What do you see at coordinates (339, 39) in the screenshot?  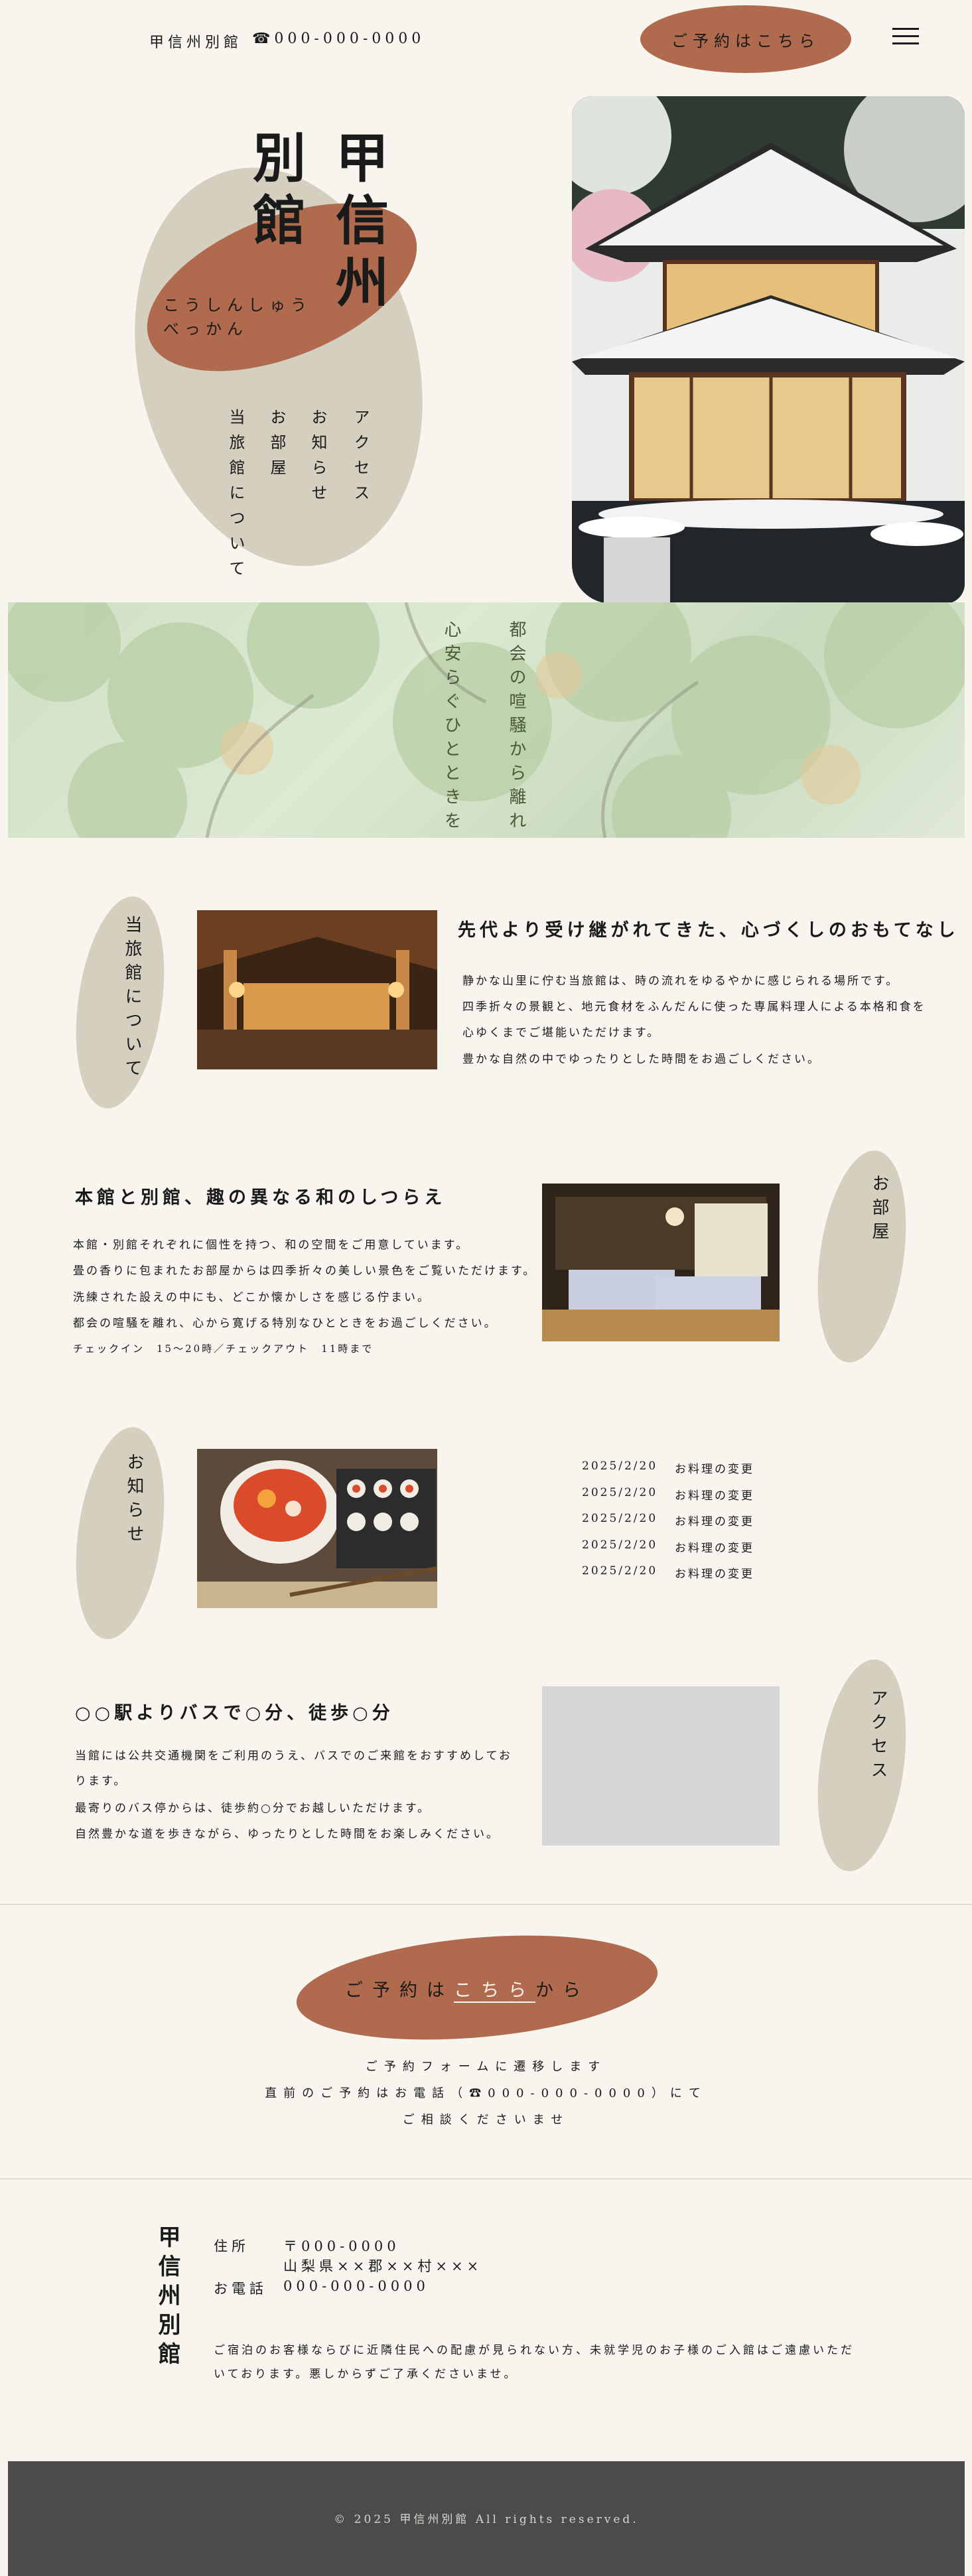 I see `header-phone: ☎000-000-0000` at bounding box center [339, 39].